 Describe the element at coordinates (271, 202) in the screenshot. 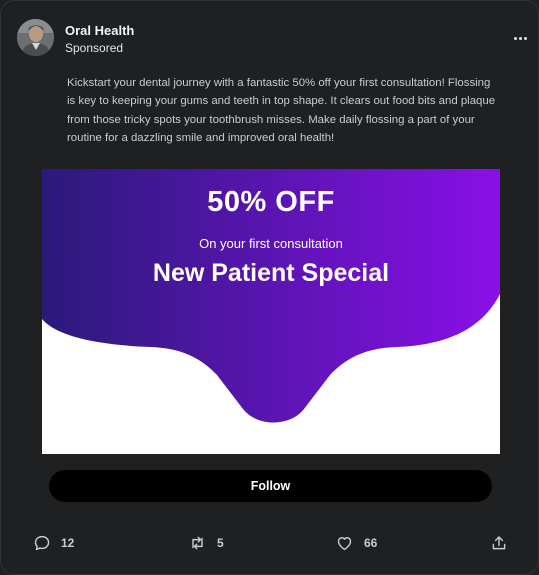

I see `promo-headline: 50% OFF` at that location.